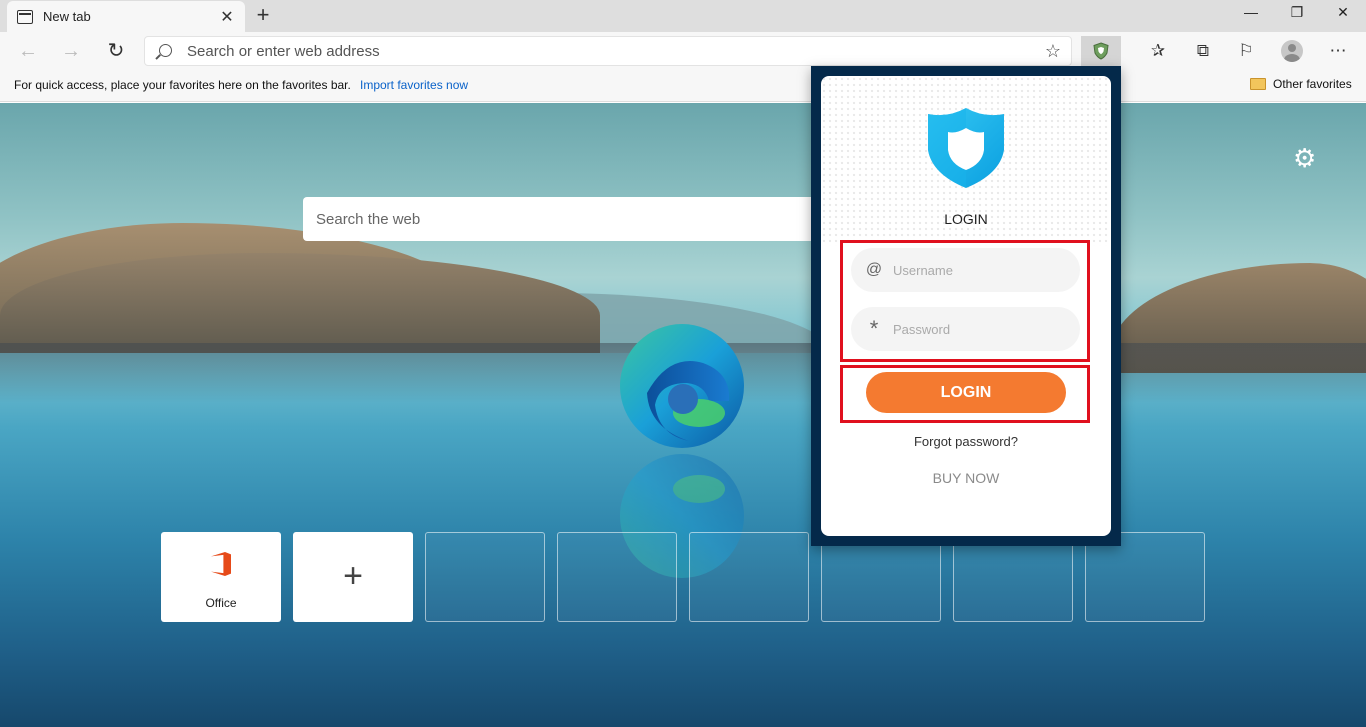 The width and height of the screenshot is (1366, 727). I want to click on asterisk-icon: *, so click(874, 328).